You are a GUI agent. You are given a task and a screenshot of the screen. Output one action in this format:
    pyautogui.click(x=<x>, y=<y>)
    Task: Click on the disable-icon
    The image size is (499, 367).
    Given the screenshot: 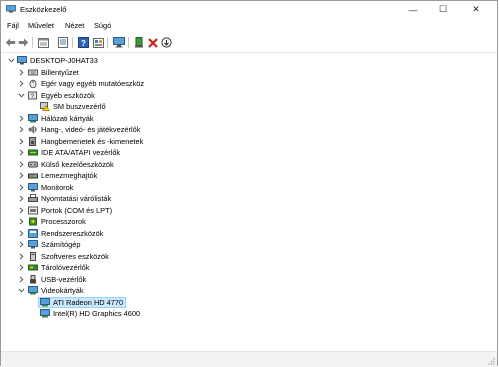 What is the action you would take?
    pyautogui.click(x=166, y=42)
    